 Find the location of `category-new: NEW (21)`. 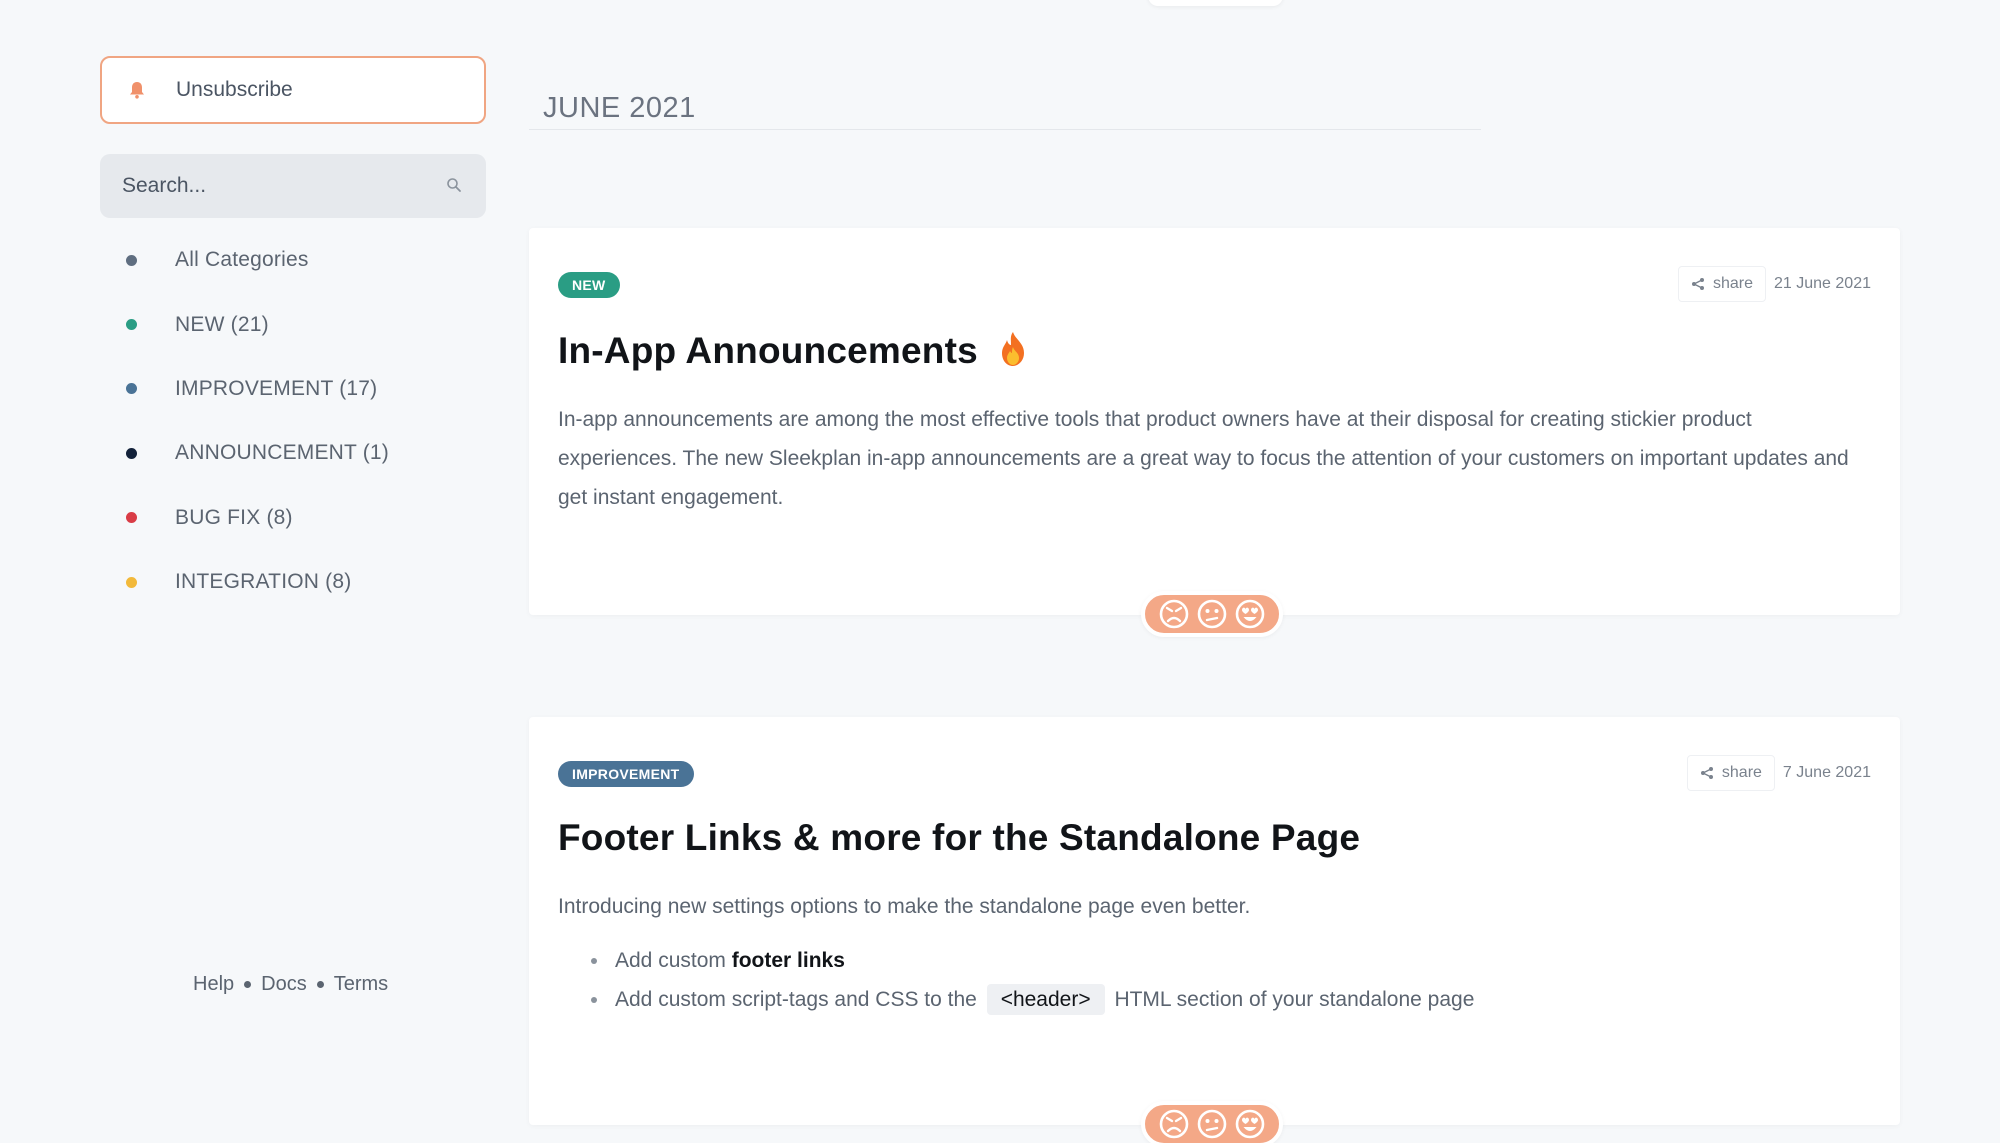

category-new: NEW (21) is located at coordinates (293, 324).